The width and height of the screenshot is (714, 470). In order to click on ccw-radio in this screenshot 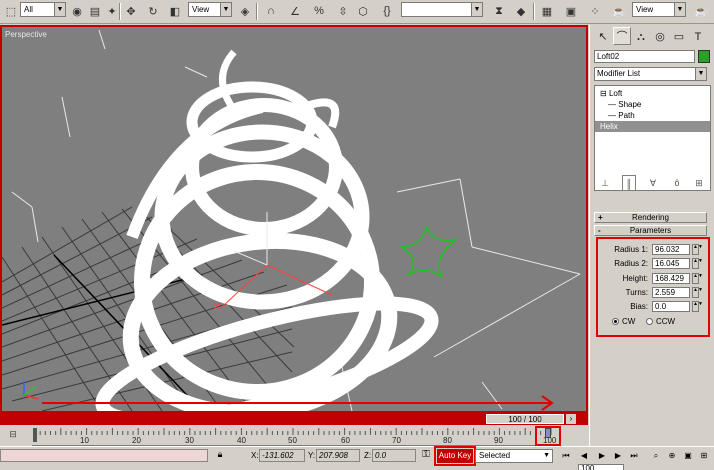, I will do `click(649, 321)`.